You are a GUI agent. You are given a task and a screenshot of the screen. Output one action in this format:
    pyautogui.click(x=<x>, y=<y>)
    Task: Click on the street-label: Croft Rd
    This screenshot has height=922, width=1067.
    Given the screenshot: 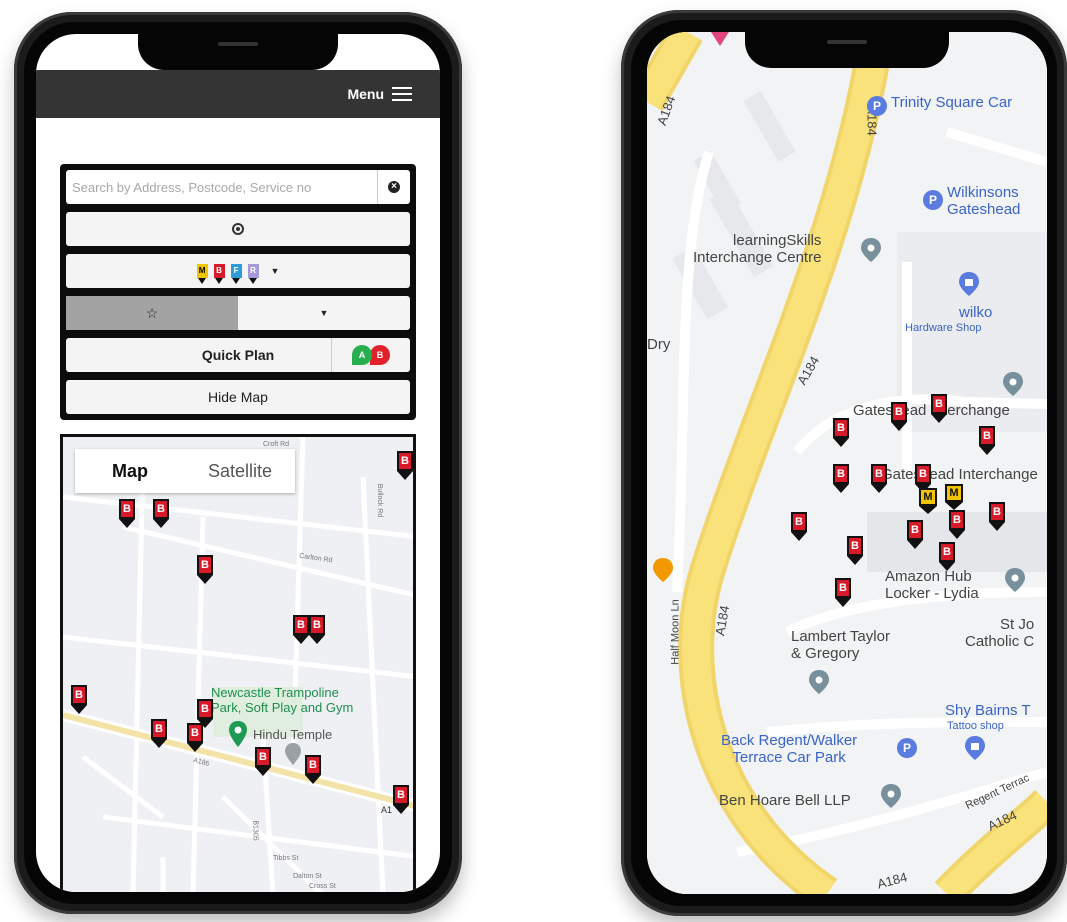 What is the action you would take?
    pyautogui.click(x=276, y=444)
    